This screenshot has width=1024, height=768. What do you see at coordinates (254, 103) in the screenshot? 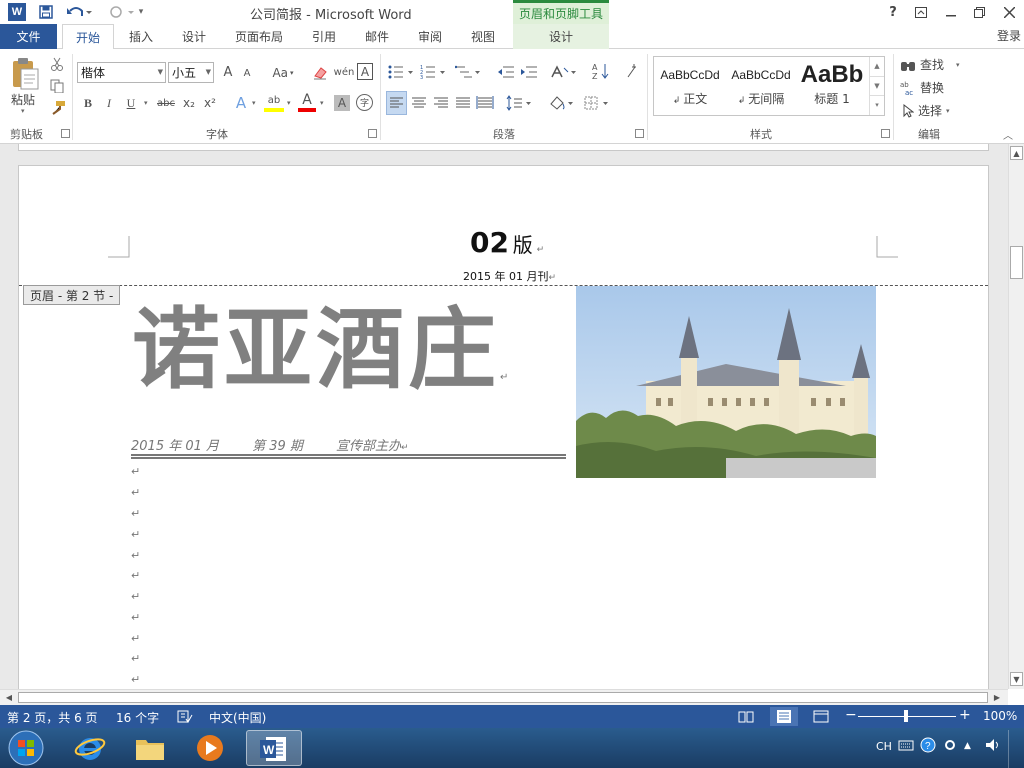
I see `text-effects-dropdown-icon: ▾` at bounding box center [254, 103].